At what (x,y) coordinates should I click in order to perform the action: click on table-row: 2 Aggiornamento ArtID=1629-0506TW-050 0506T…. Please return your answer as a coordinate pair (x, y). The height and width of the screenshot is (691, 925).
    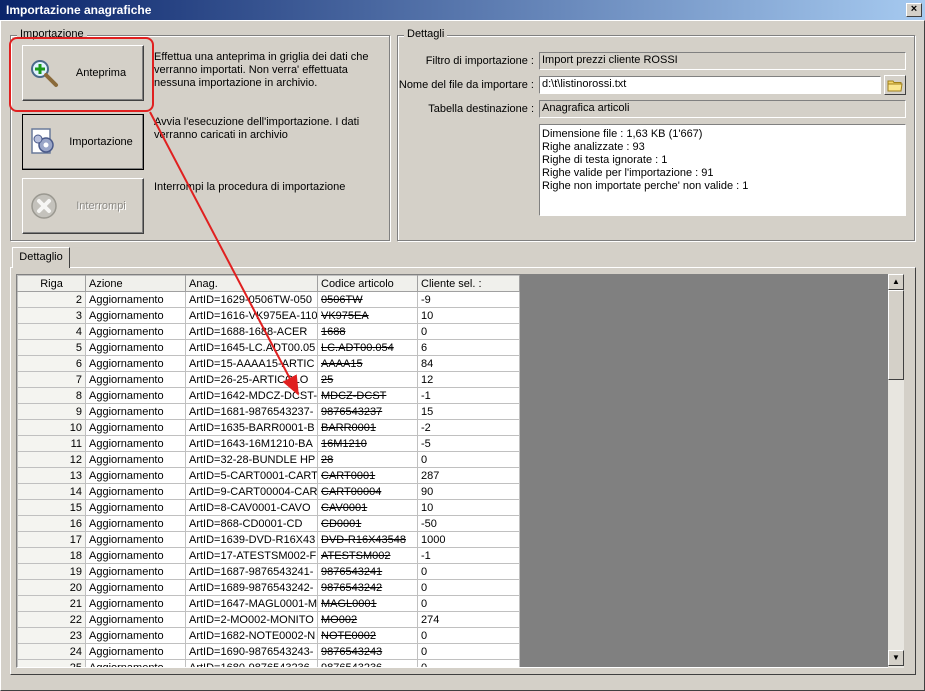
    Looking at the image, I should click on (268, 299).